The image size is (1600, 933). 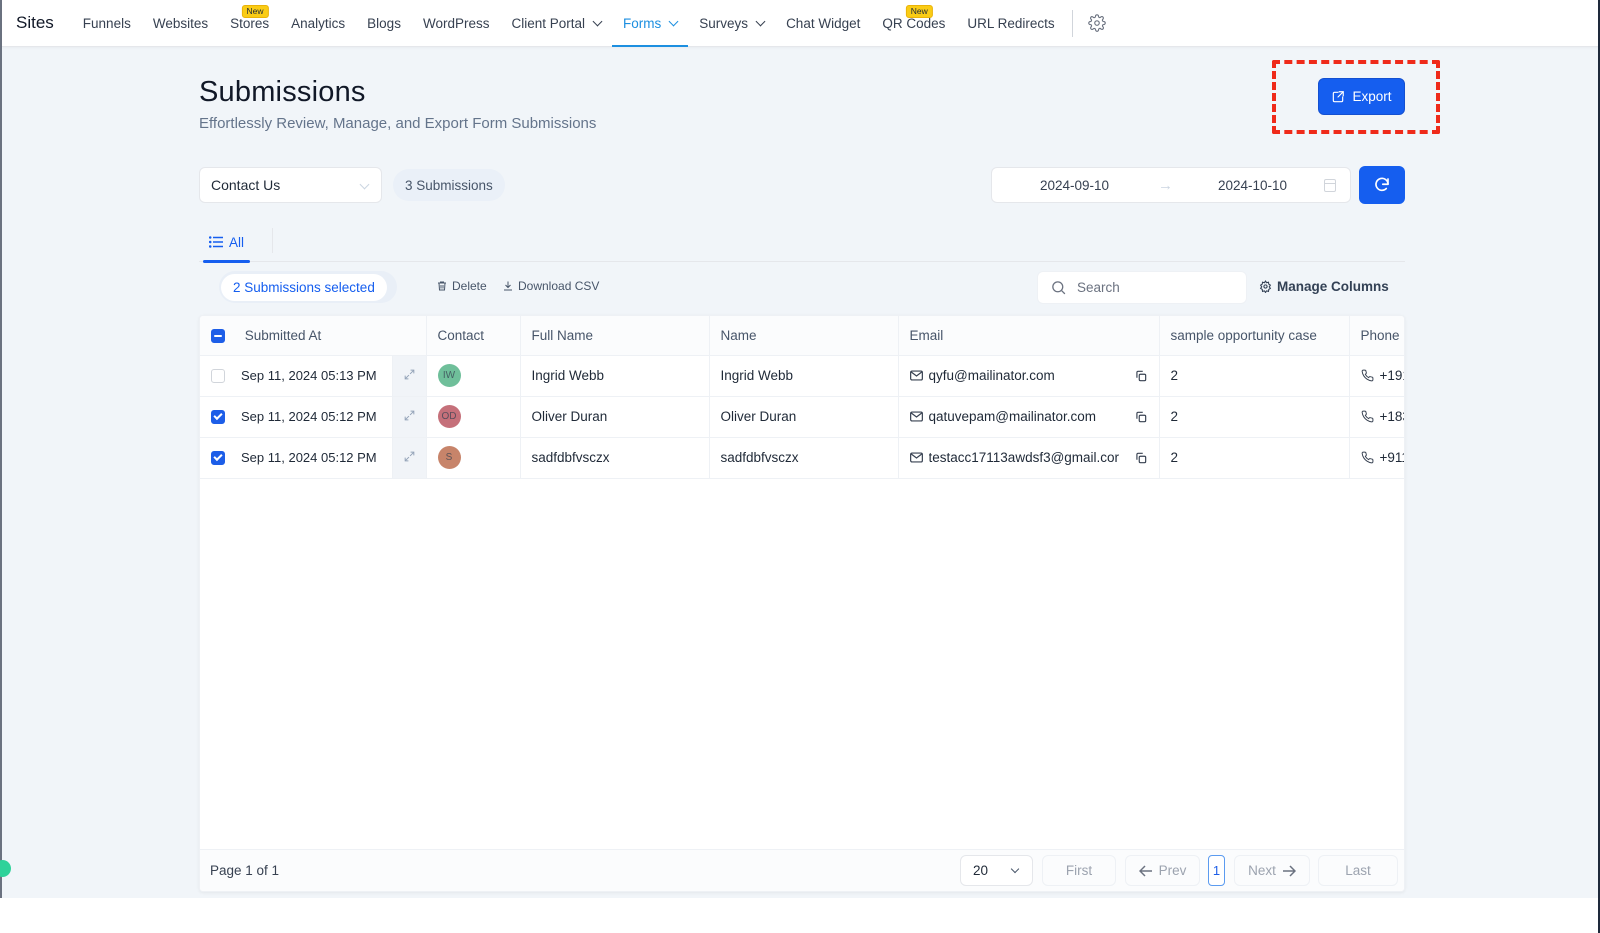 What do you see at coordinates (615, 458) in the screenshot?
I see `cell-full-name: sadfdbfvsczx` at bounding box center [615, 458].